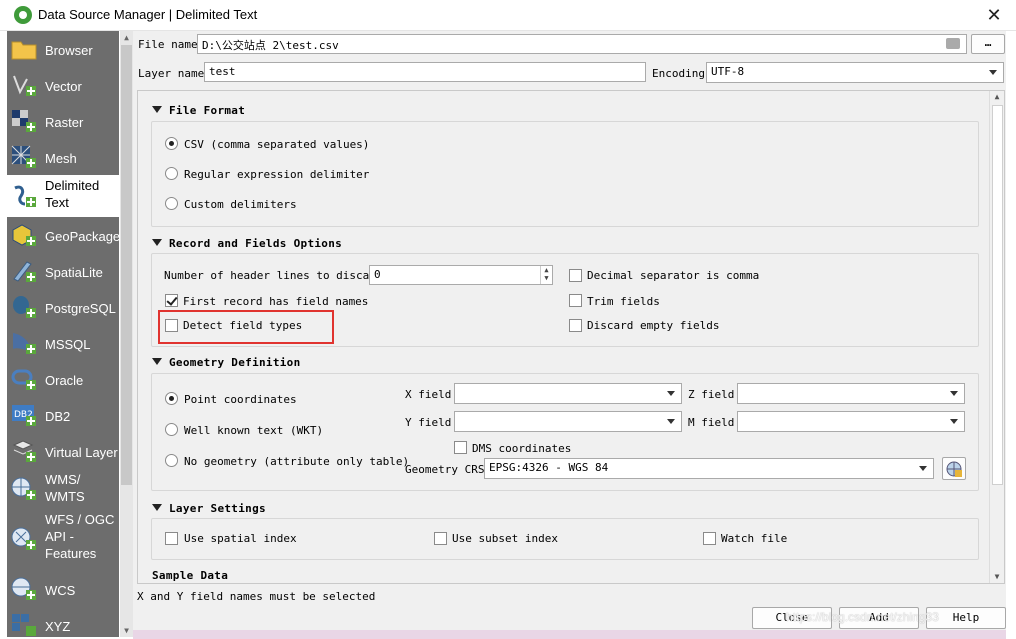 The image size is (1016, 639). What do you see at coordinates (63, 85) in the screenshot?
I see `sidebar-item-vector: Vector` at bounding box center [63, 85].